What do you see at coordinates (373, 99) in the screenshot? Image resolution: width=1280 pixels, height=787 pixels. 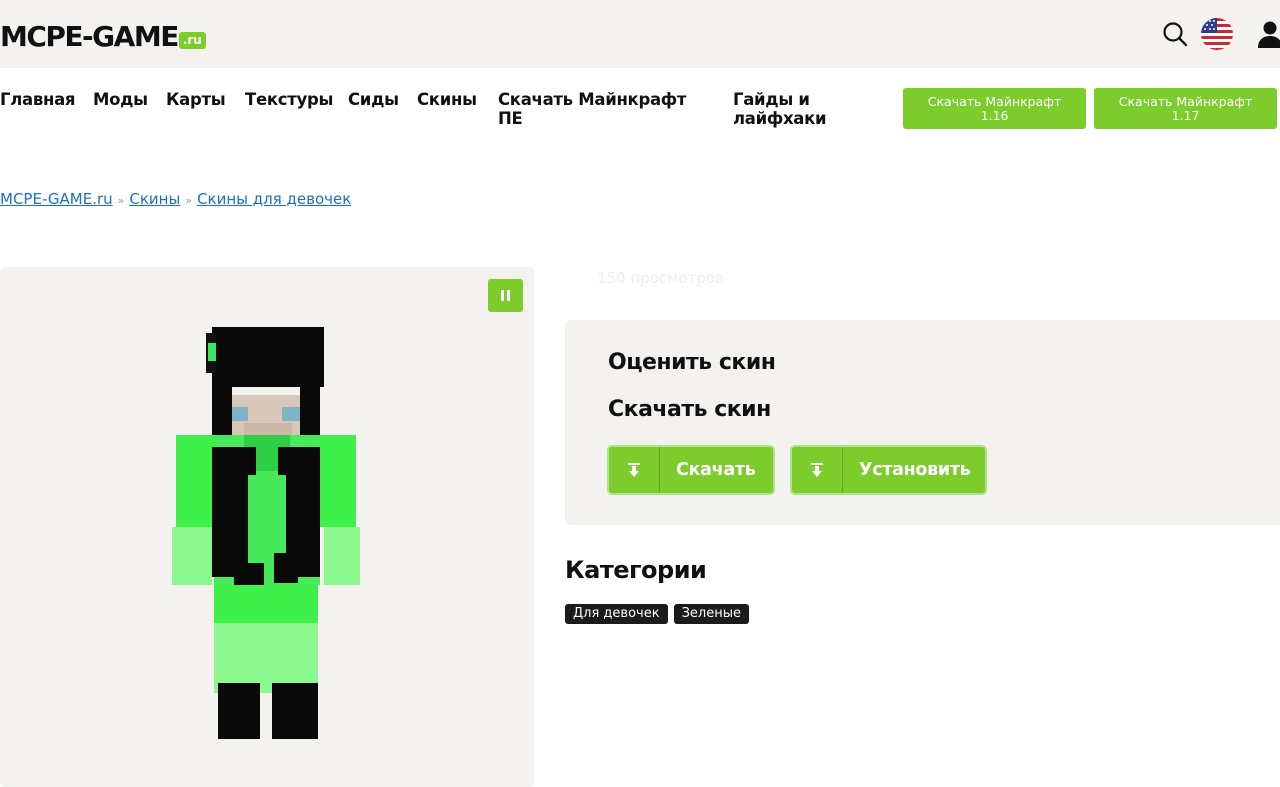 I see `nav-item-seeds: Сиды` at bounding box center [373, 99].